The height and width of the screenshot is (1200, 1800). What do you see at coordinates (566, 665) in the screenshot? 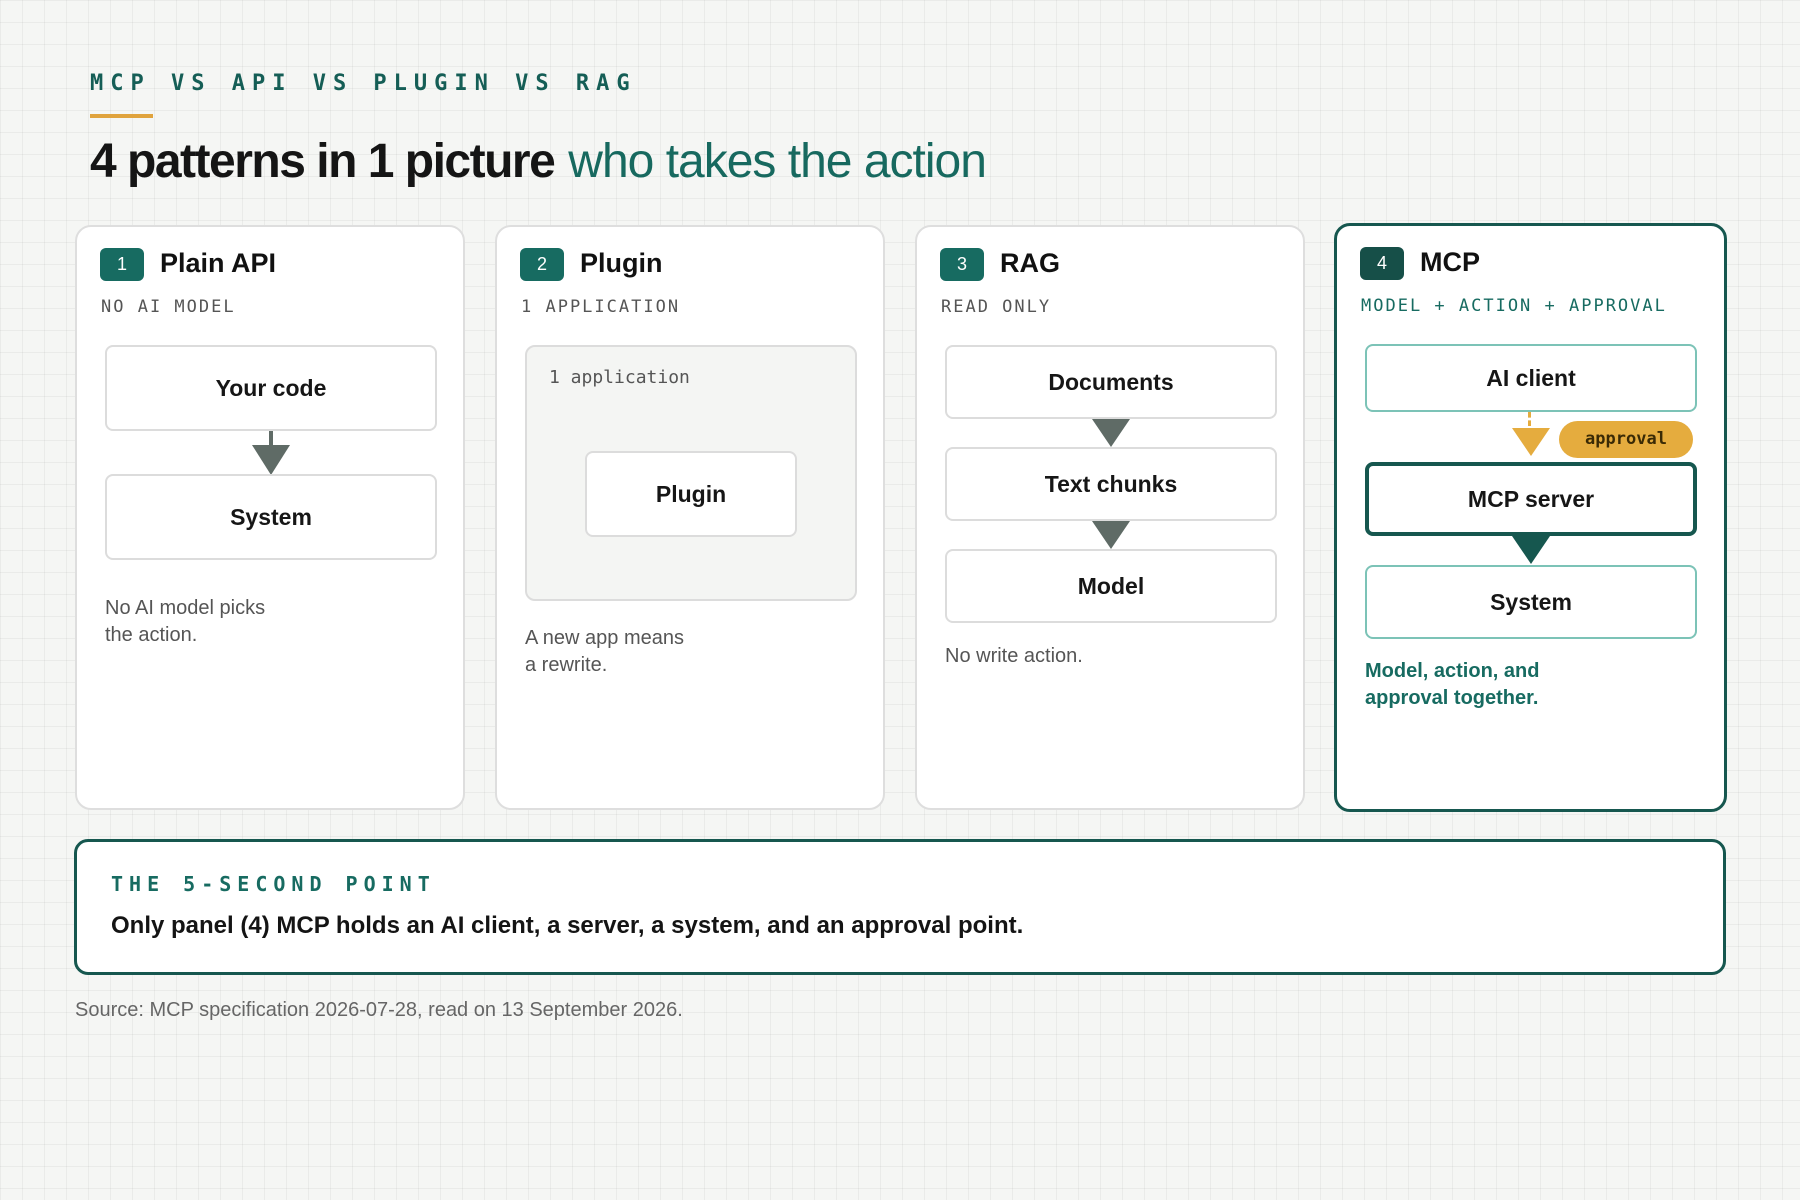
I see `panel-note-line: a rewrite.` at bounding box center [566, 665].